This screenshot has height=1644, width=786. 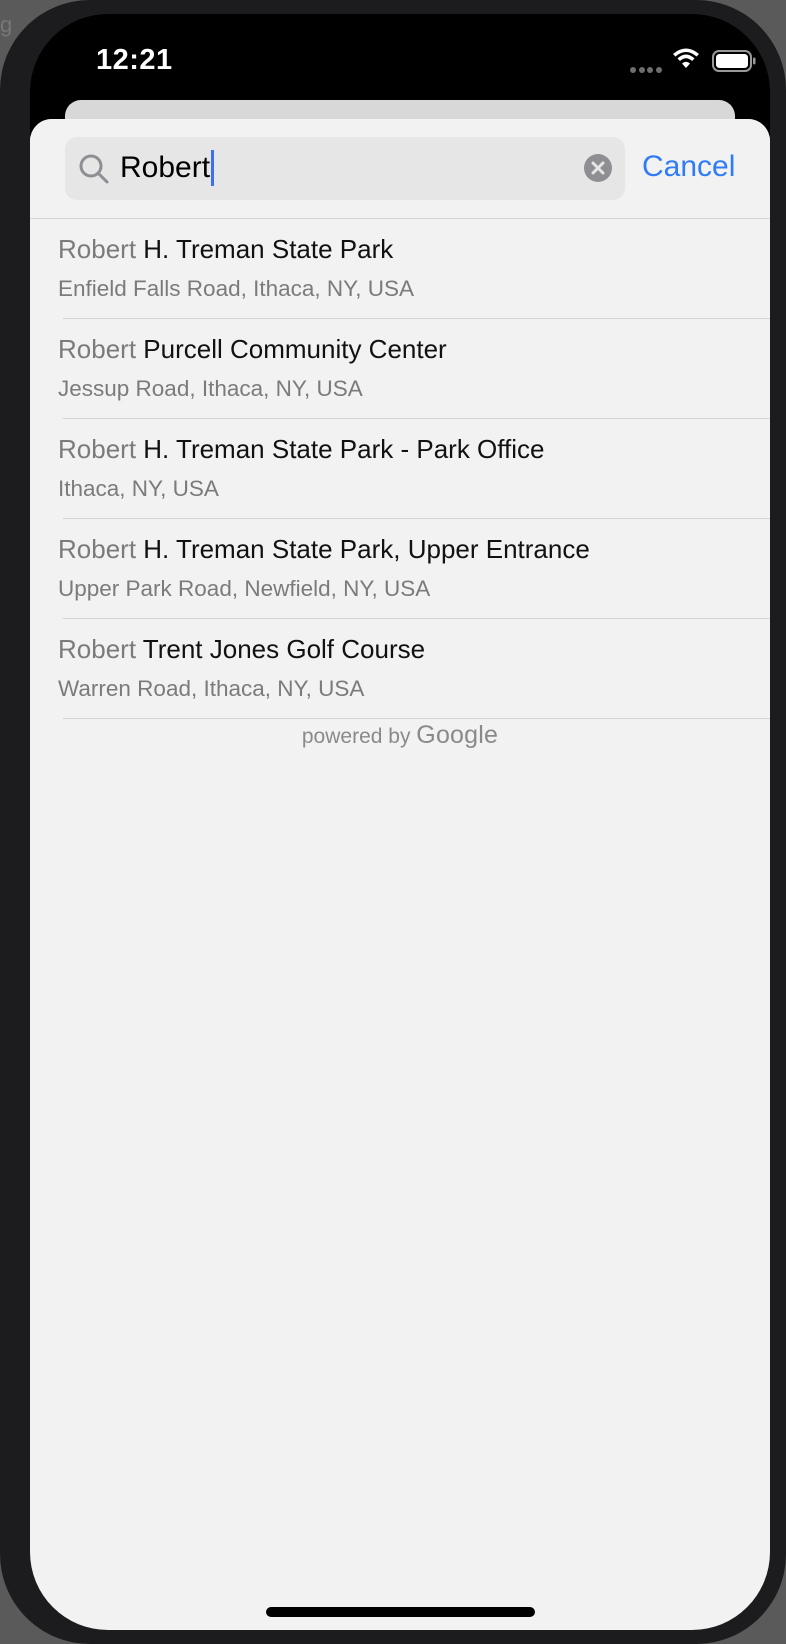 What do you see at coordinates (340, 449) in the screenshot?
I see `result-rest-text: H. Treman State Park - Park Office` at bounding box center [340, 449].